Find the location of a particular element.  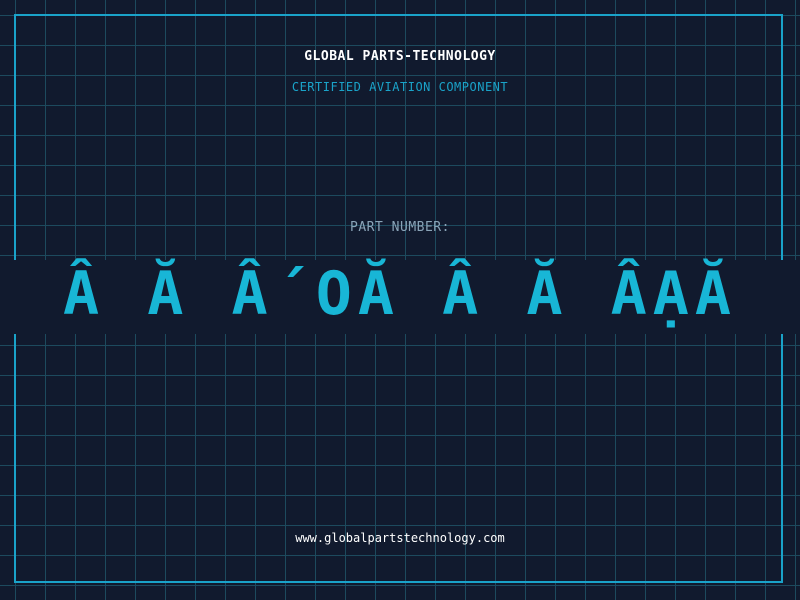

part-number-value: Â Ă Â´OĂ Â Ă ÂẠĂ is located at coordinates (400, 294).